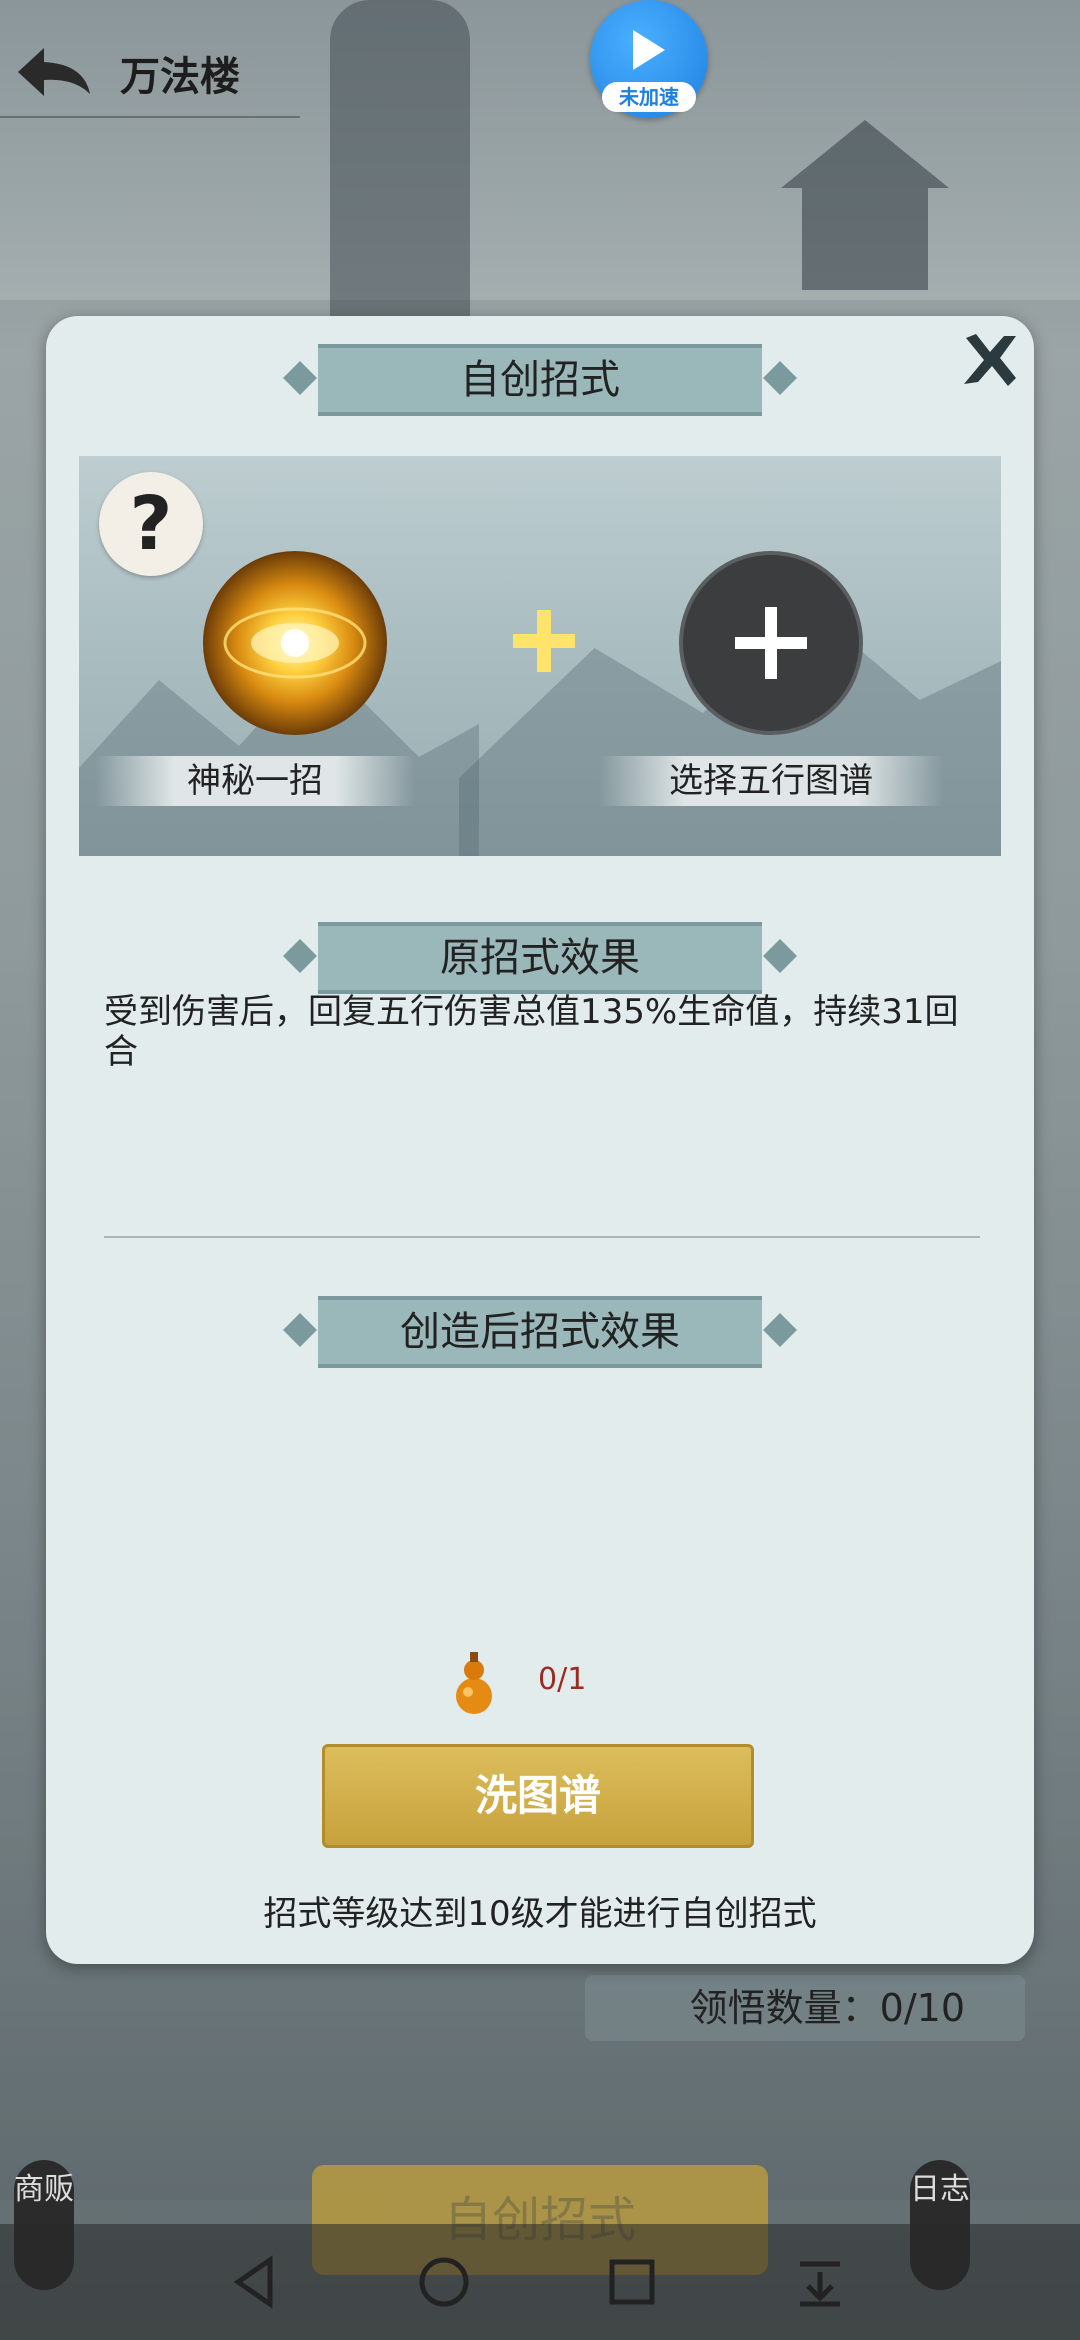 Image resolution: width=1080 pixels, height=2340 pixels. I want to click on nav-menu-icon, so click(820, 2282).